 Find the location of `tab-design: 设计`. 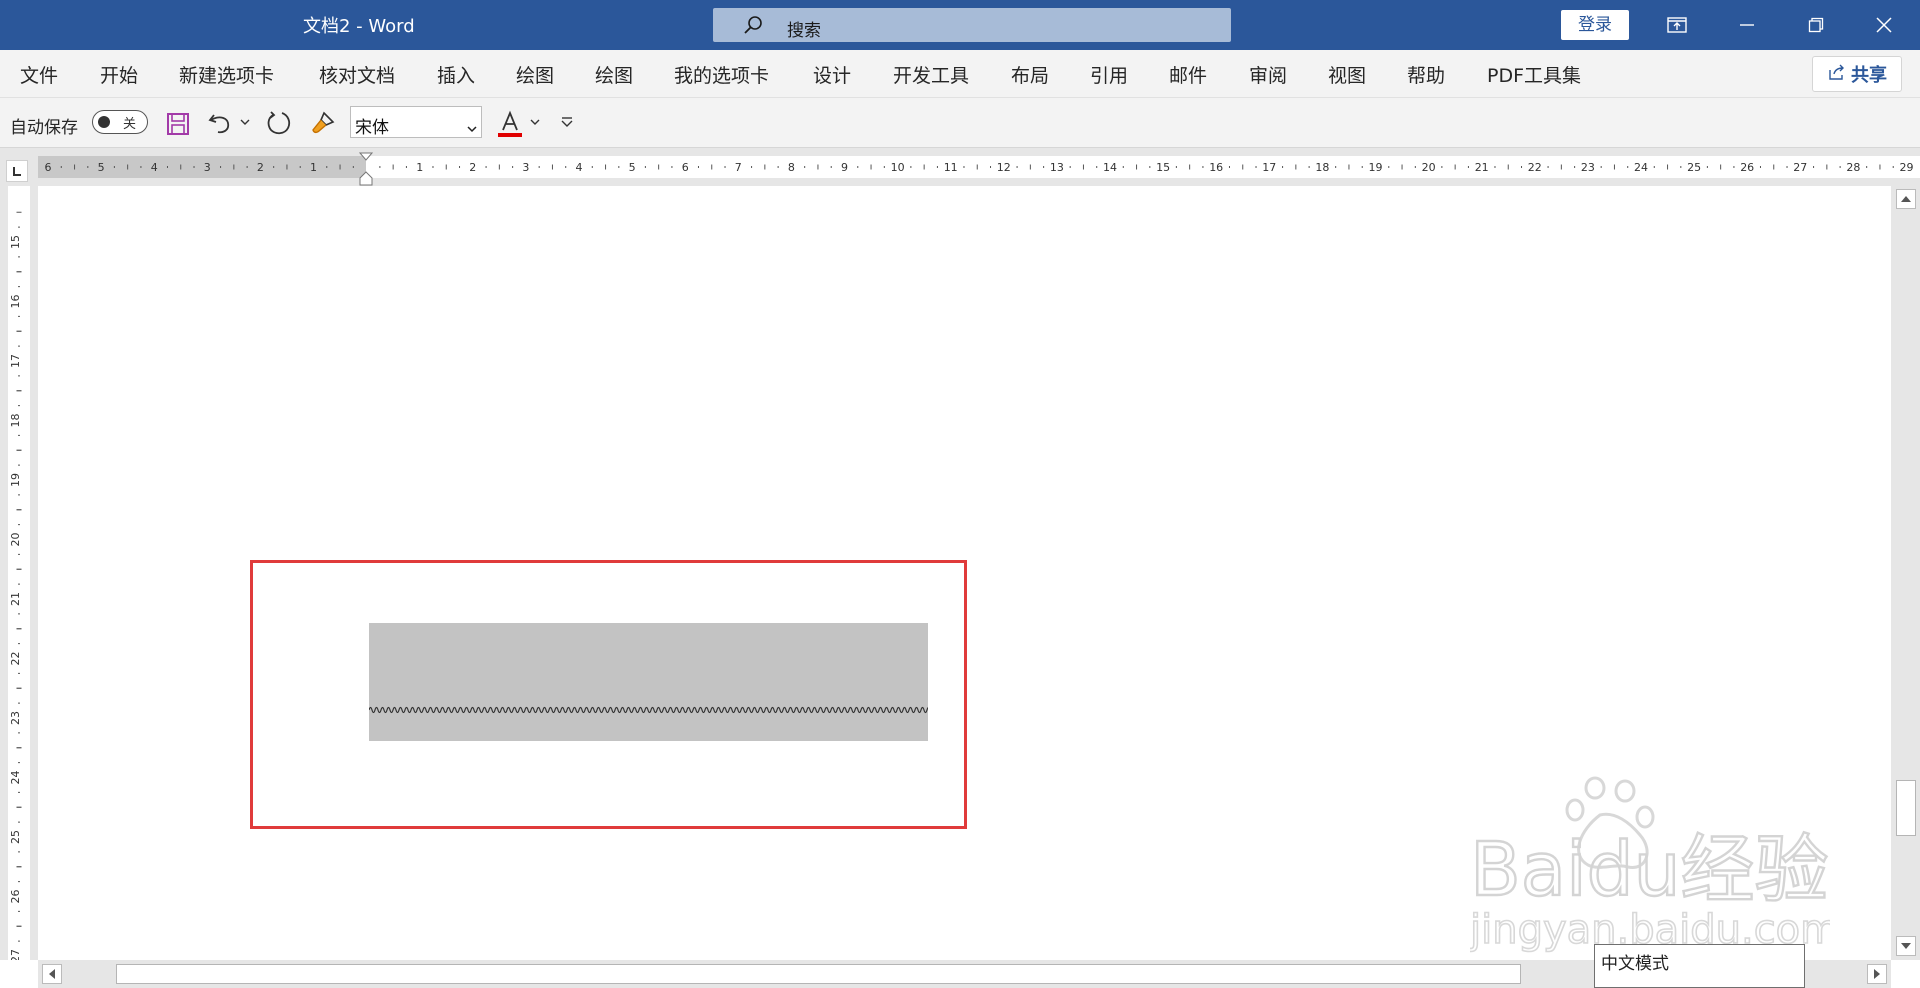

tab-design: 设计 is located at coordinates (832, 74).